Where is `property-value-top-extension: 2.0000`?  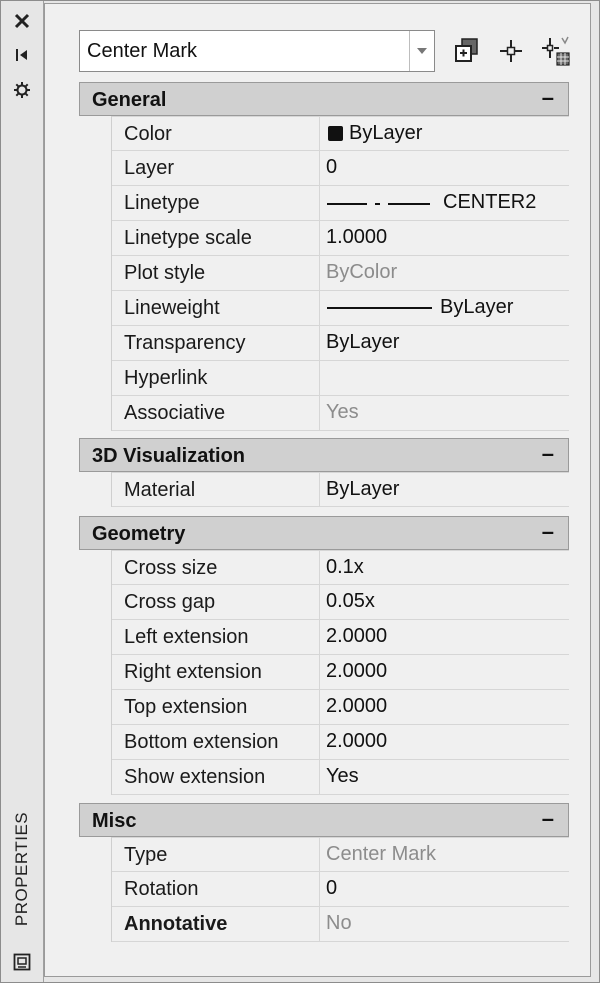 property-value-top-extension: 2.0000 is located at coordinates (444, 707).